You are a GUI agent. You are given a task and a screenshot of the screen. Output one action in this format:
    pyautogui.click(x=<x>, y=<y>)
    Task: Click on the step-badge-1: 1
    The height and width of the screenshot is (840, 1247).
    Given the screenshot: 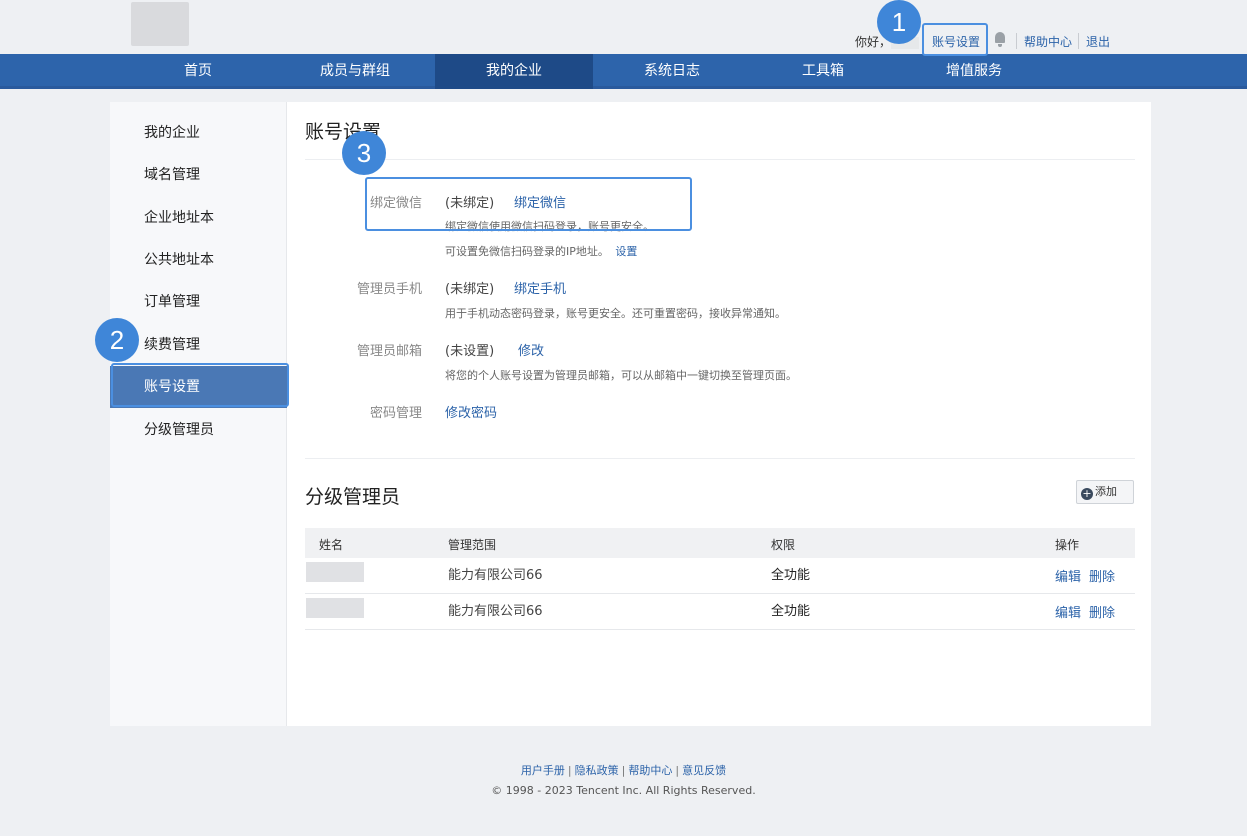 What is the action you would take?
    pyautogui.click(x=899, y=22)
    